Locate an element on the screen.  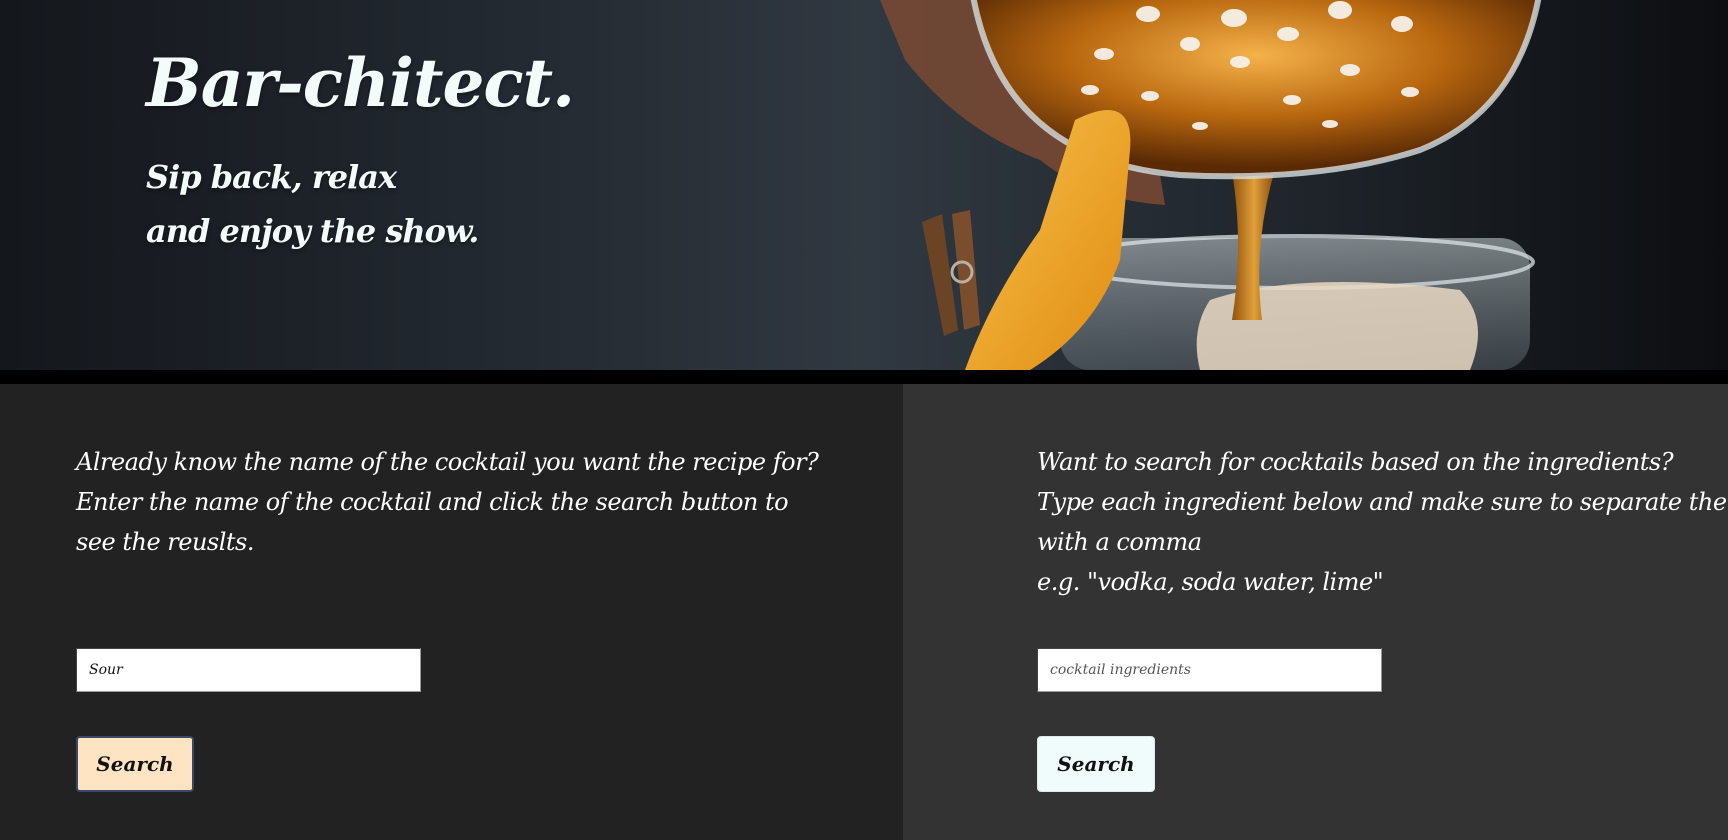
site-tagline: Sip back, relax and enjoy the show. is located at coordinates (312, 204).